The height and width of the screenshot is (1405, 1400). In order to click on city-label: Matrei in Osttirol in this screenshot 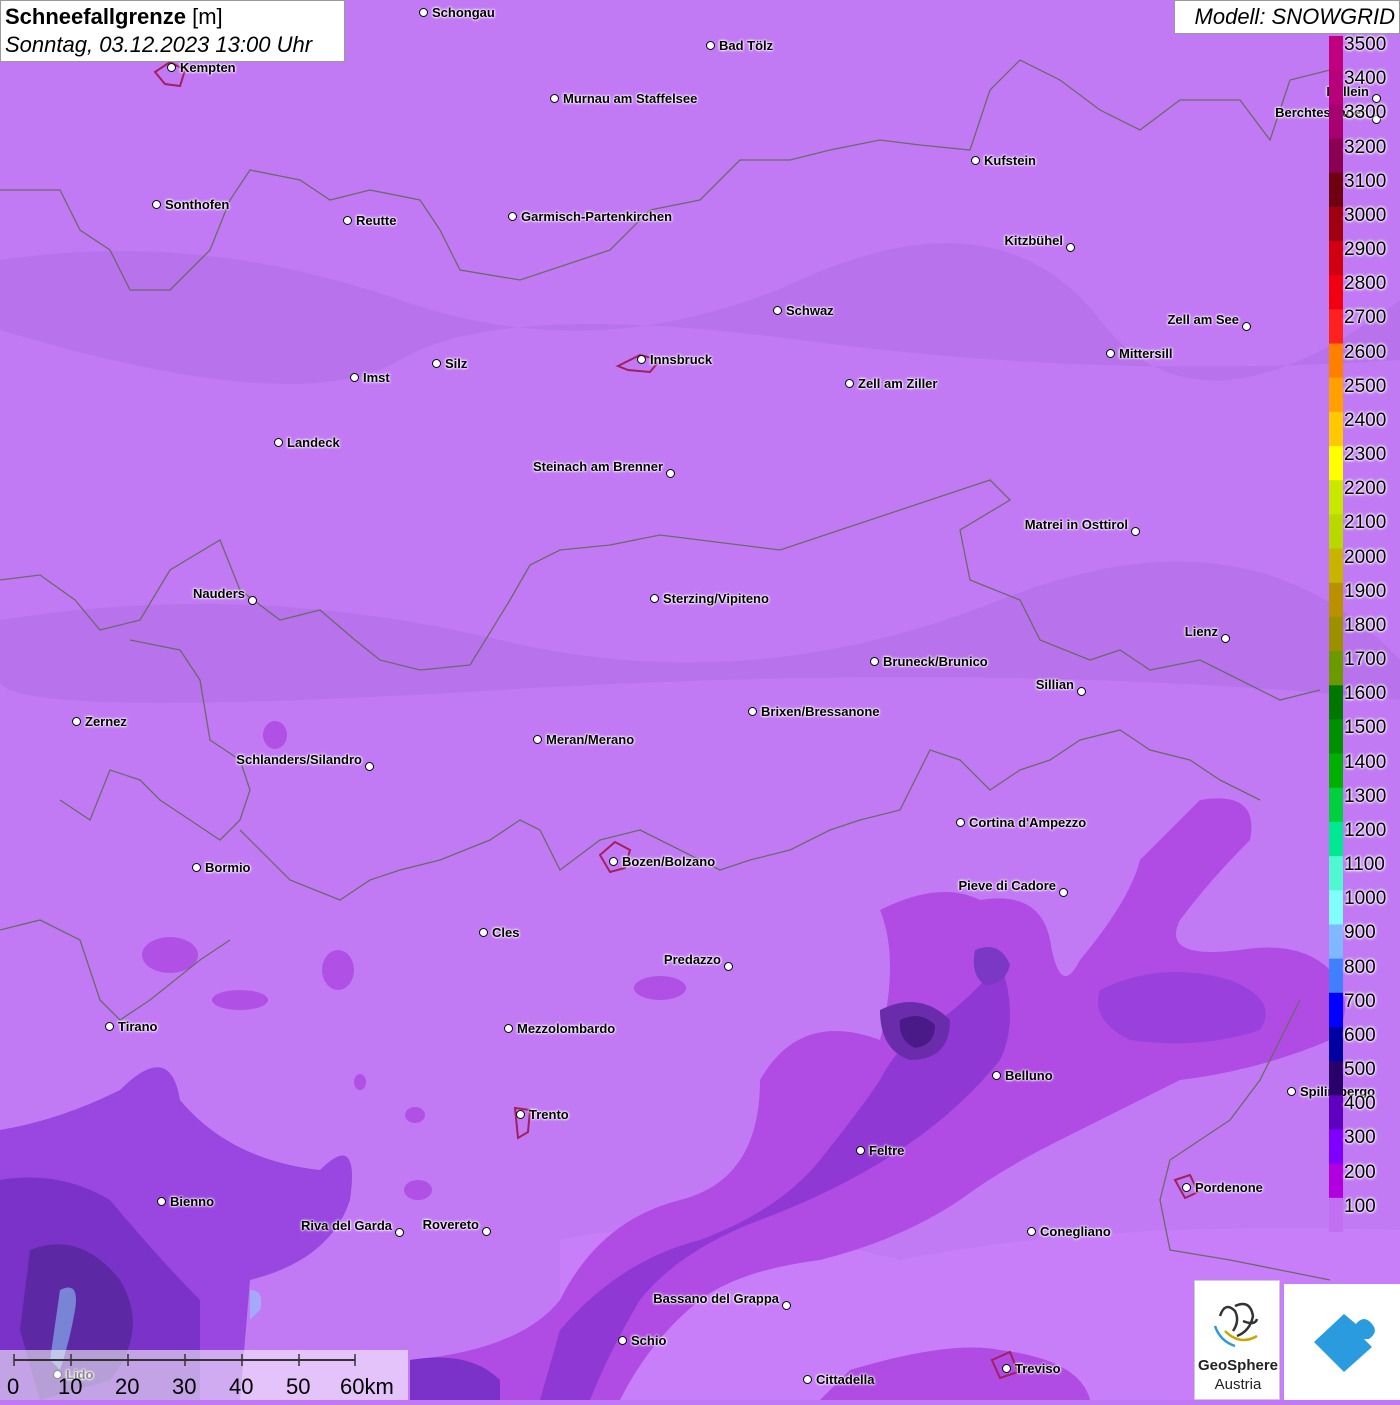, I will do `click(1076, 524)`.